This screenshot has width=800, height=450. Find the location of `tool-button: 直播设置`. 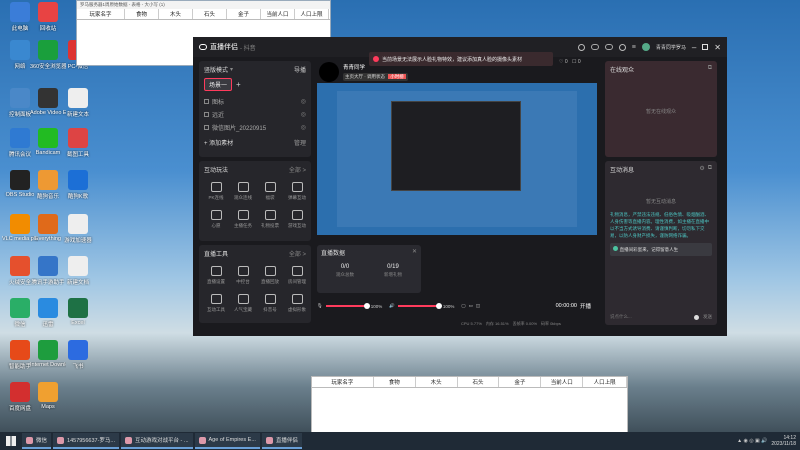

tool-button: 直播设置 is located at coordinates (216, 275).